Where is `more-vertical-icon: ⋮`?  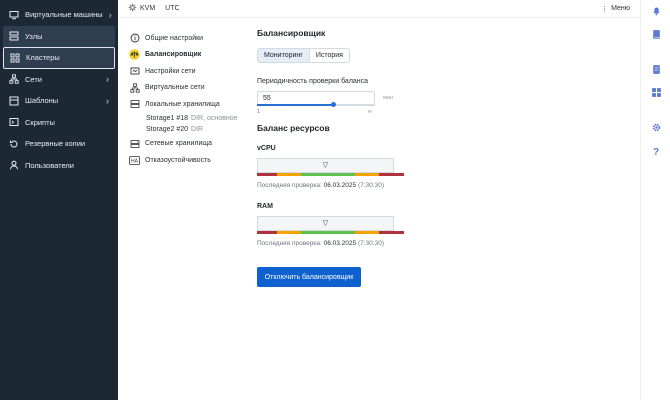
more-vertical-icon: ⋮ is located at coordinates (605, 9).